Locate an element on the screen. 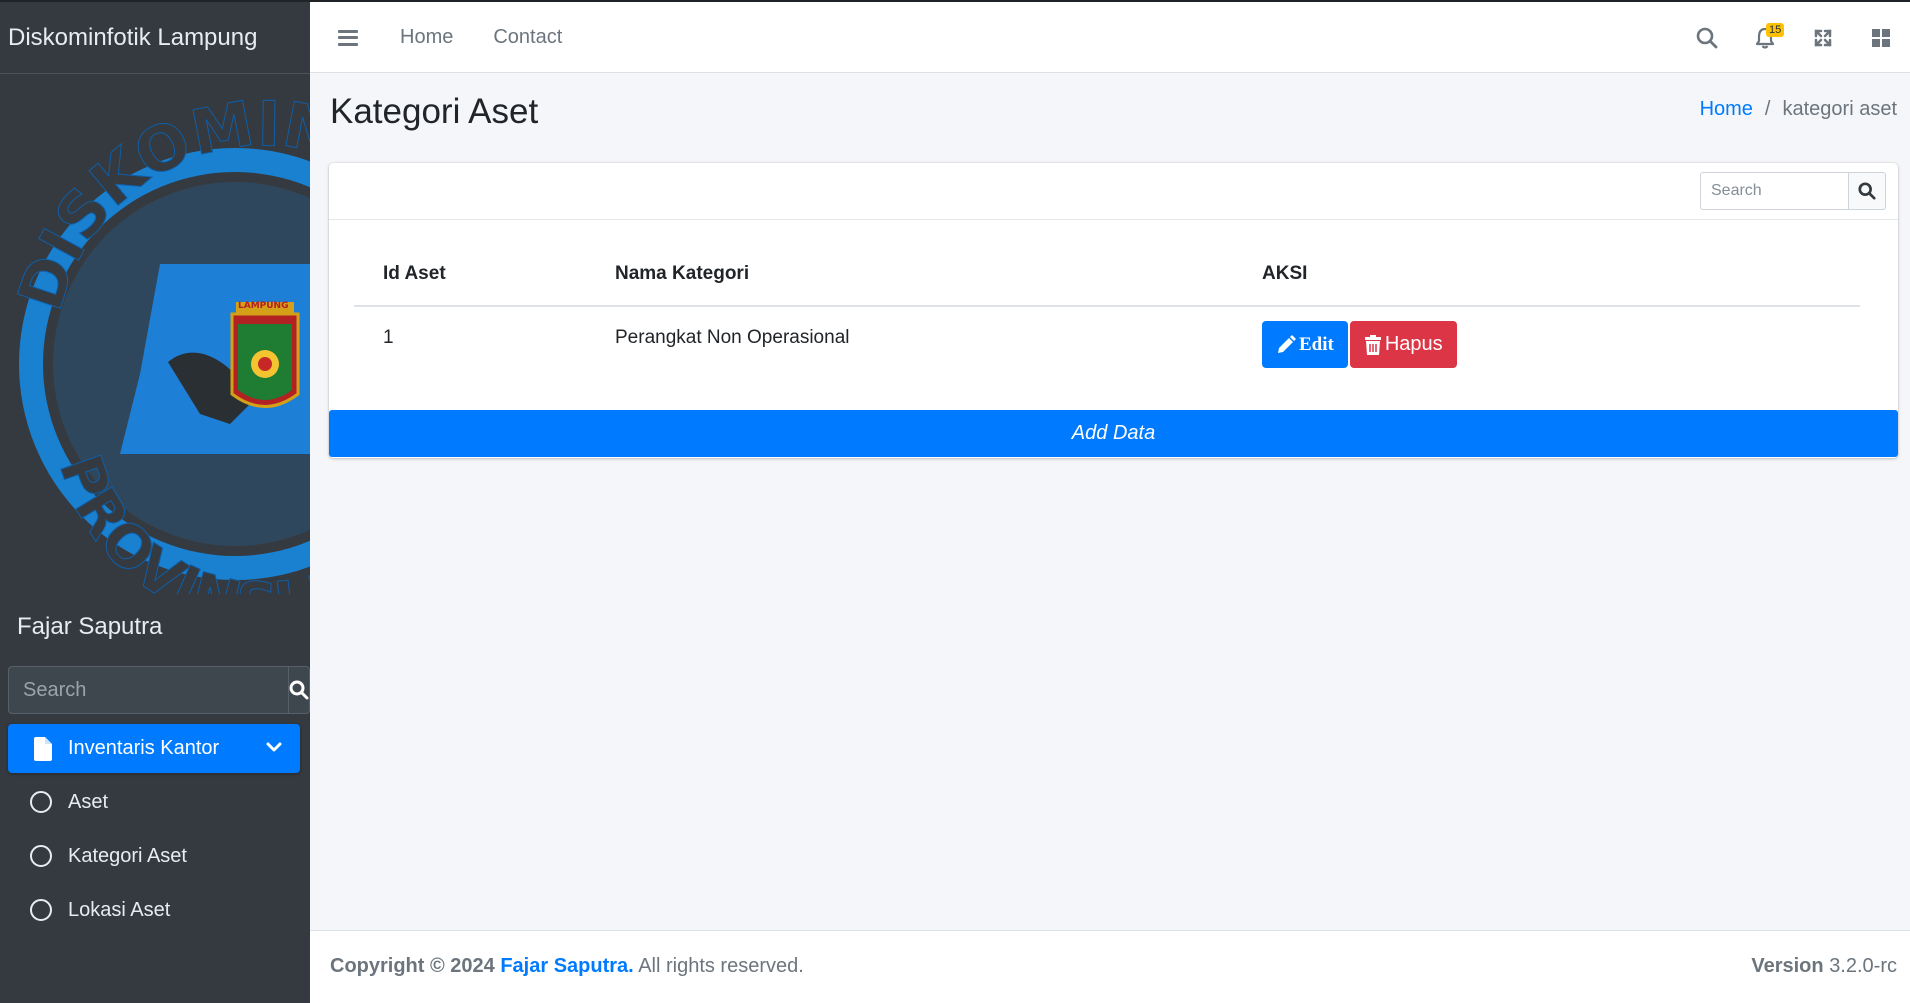 The height and width of the screenshot is (1003, 1910). edit-label: Edit is located at coordinates (1316, 344).